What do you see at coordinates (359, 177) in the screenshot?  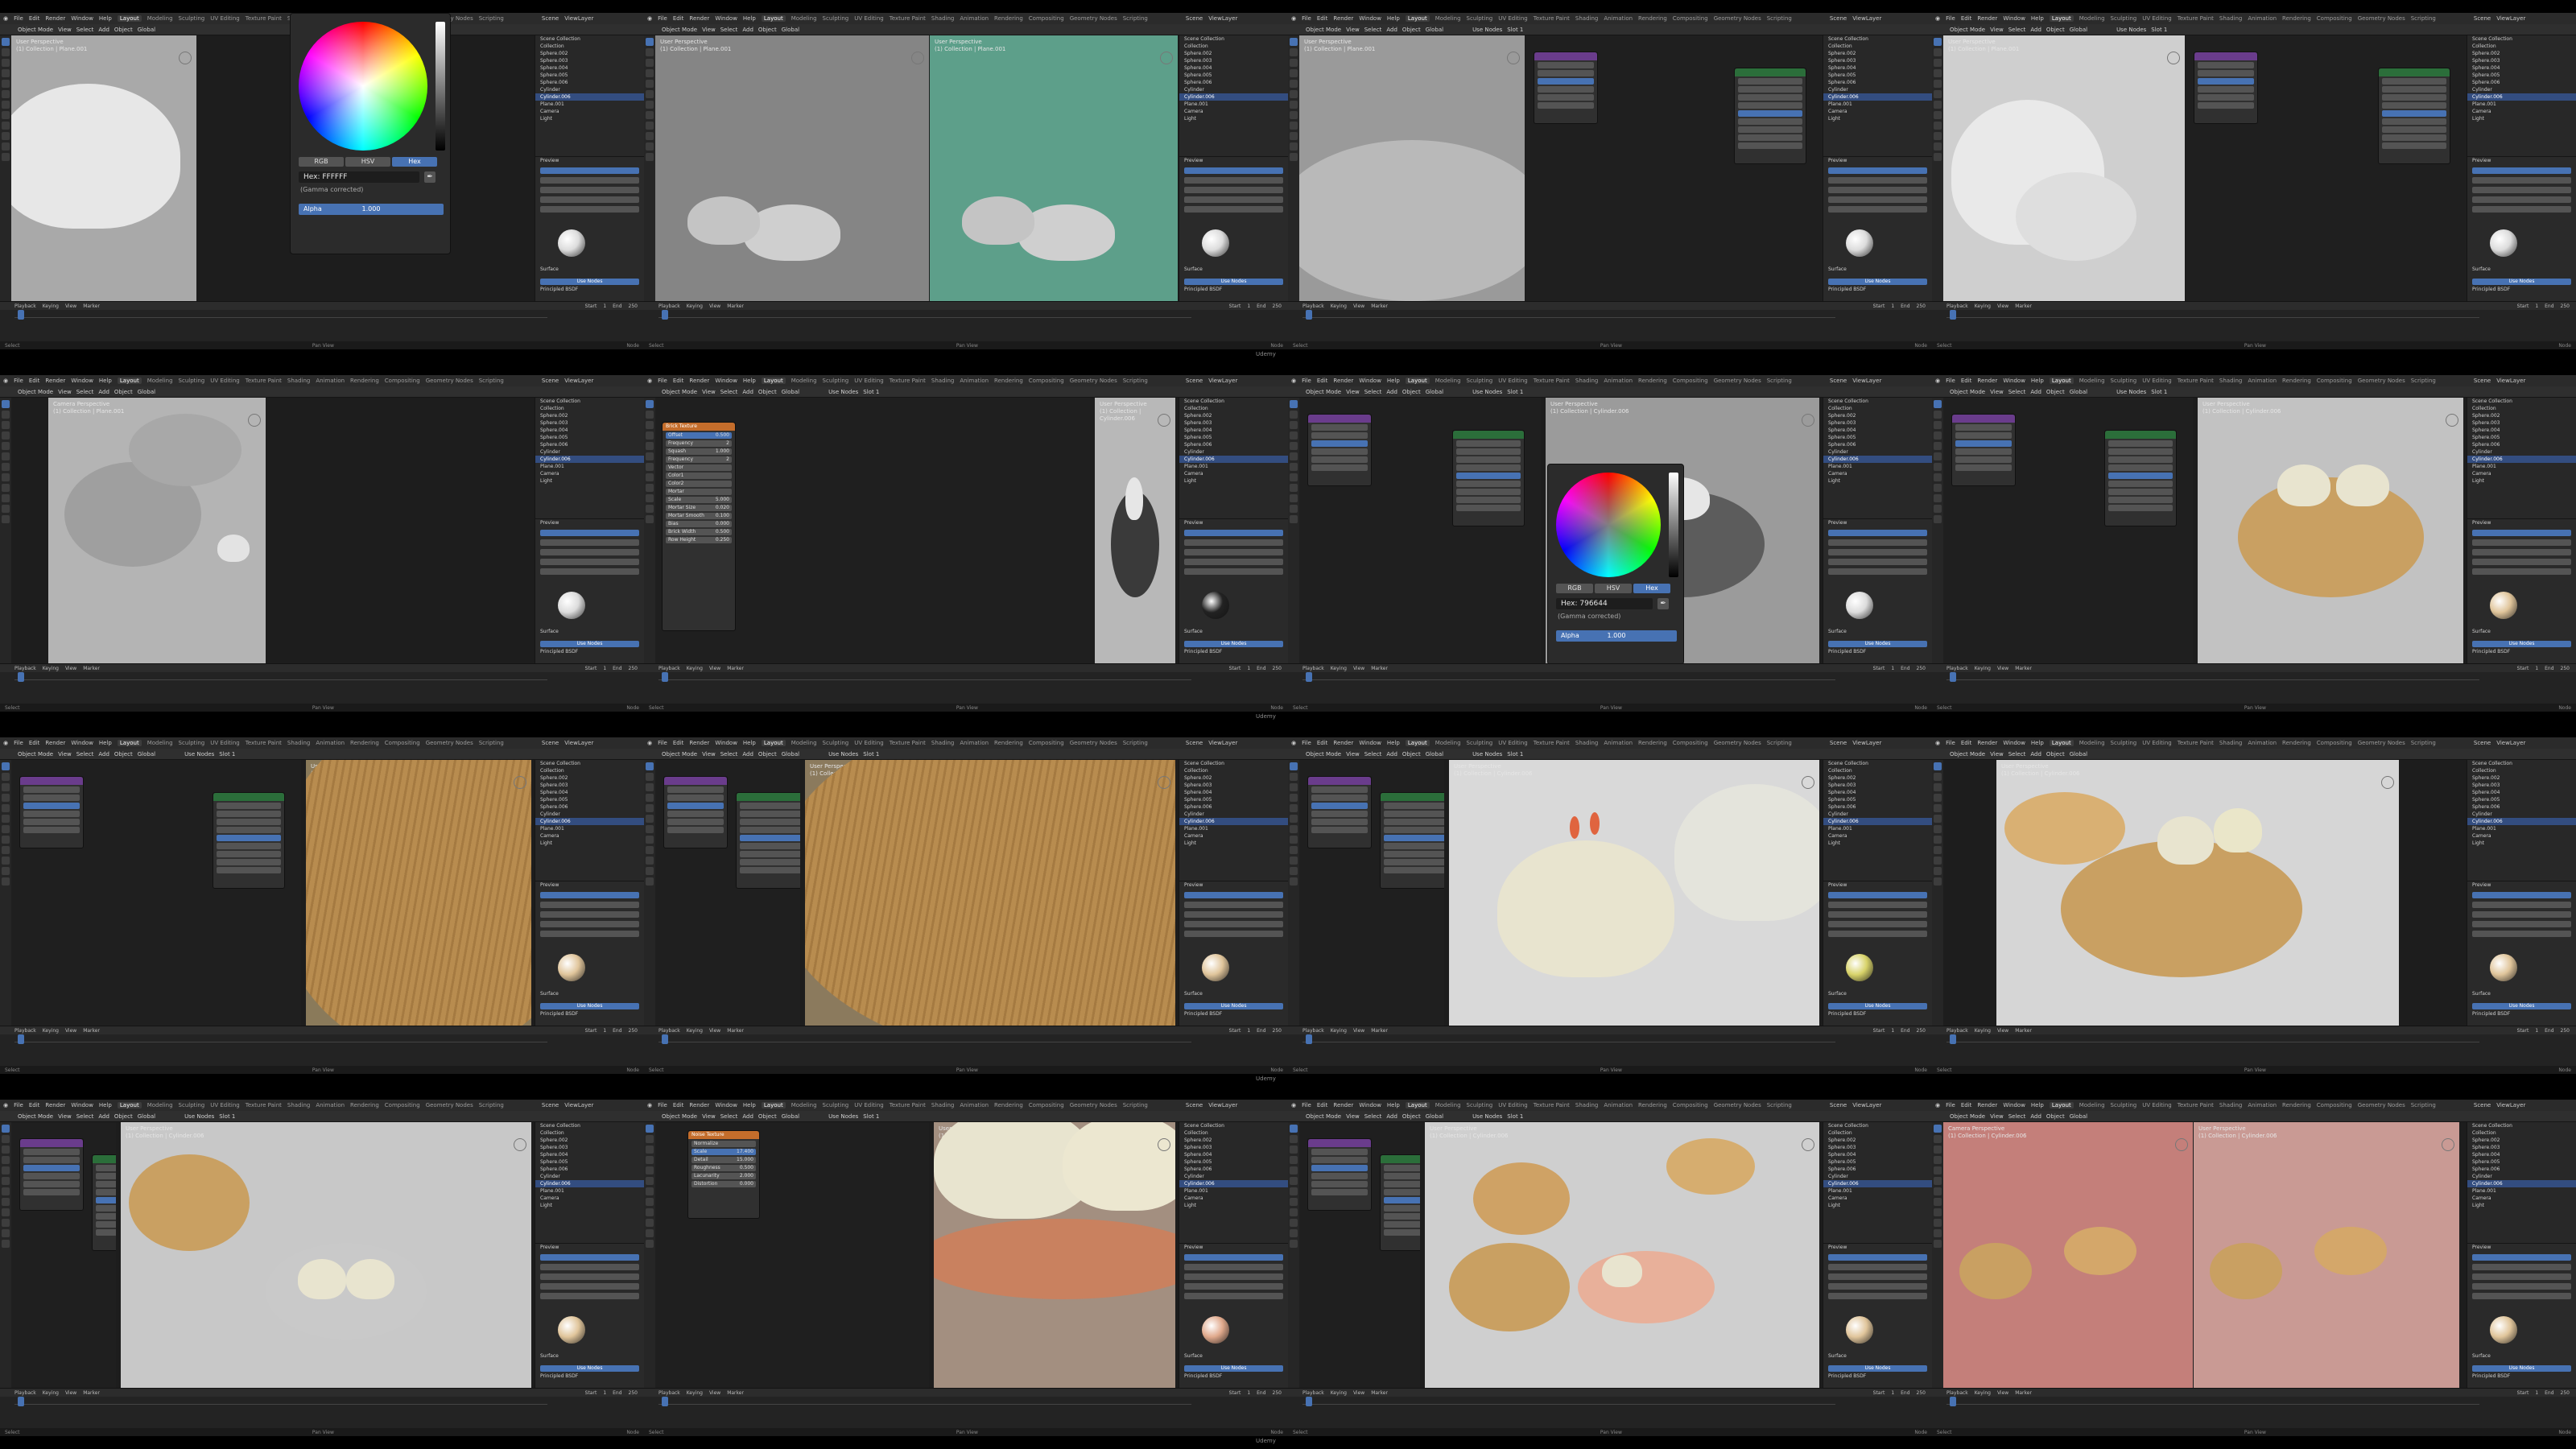 I see `hex-input: Hex: FFFFFF` at bounding box center [359, 177].